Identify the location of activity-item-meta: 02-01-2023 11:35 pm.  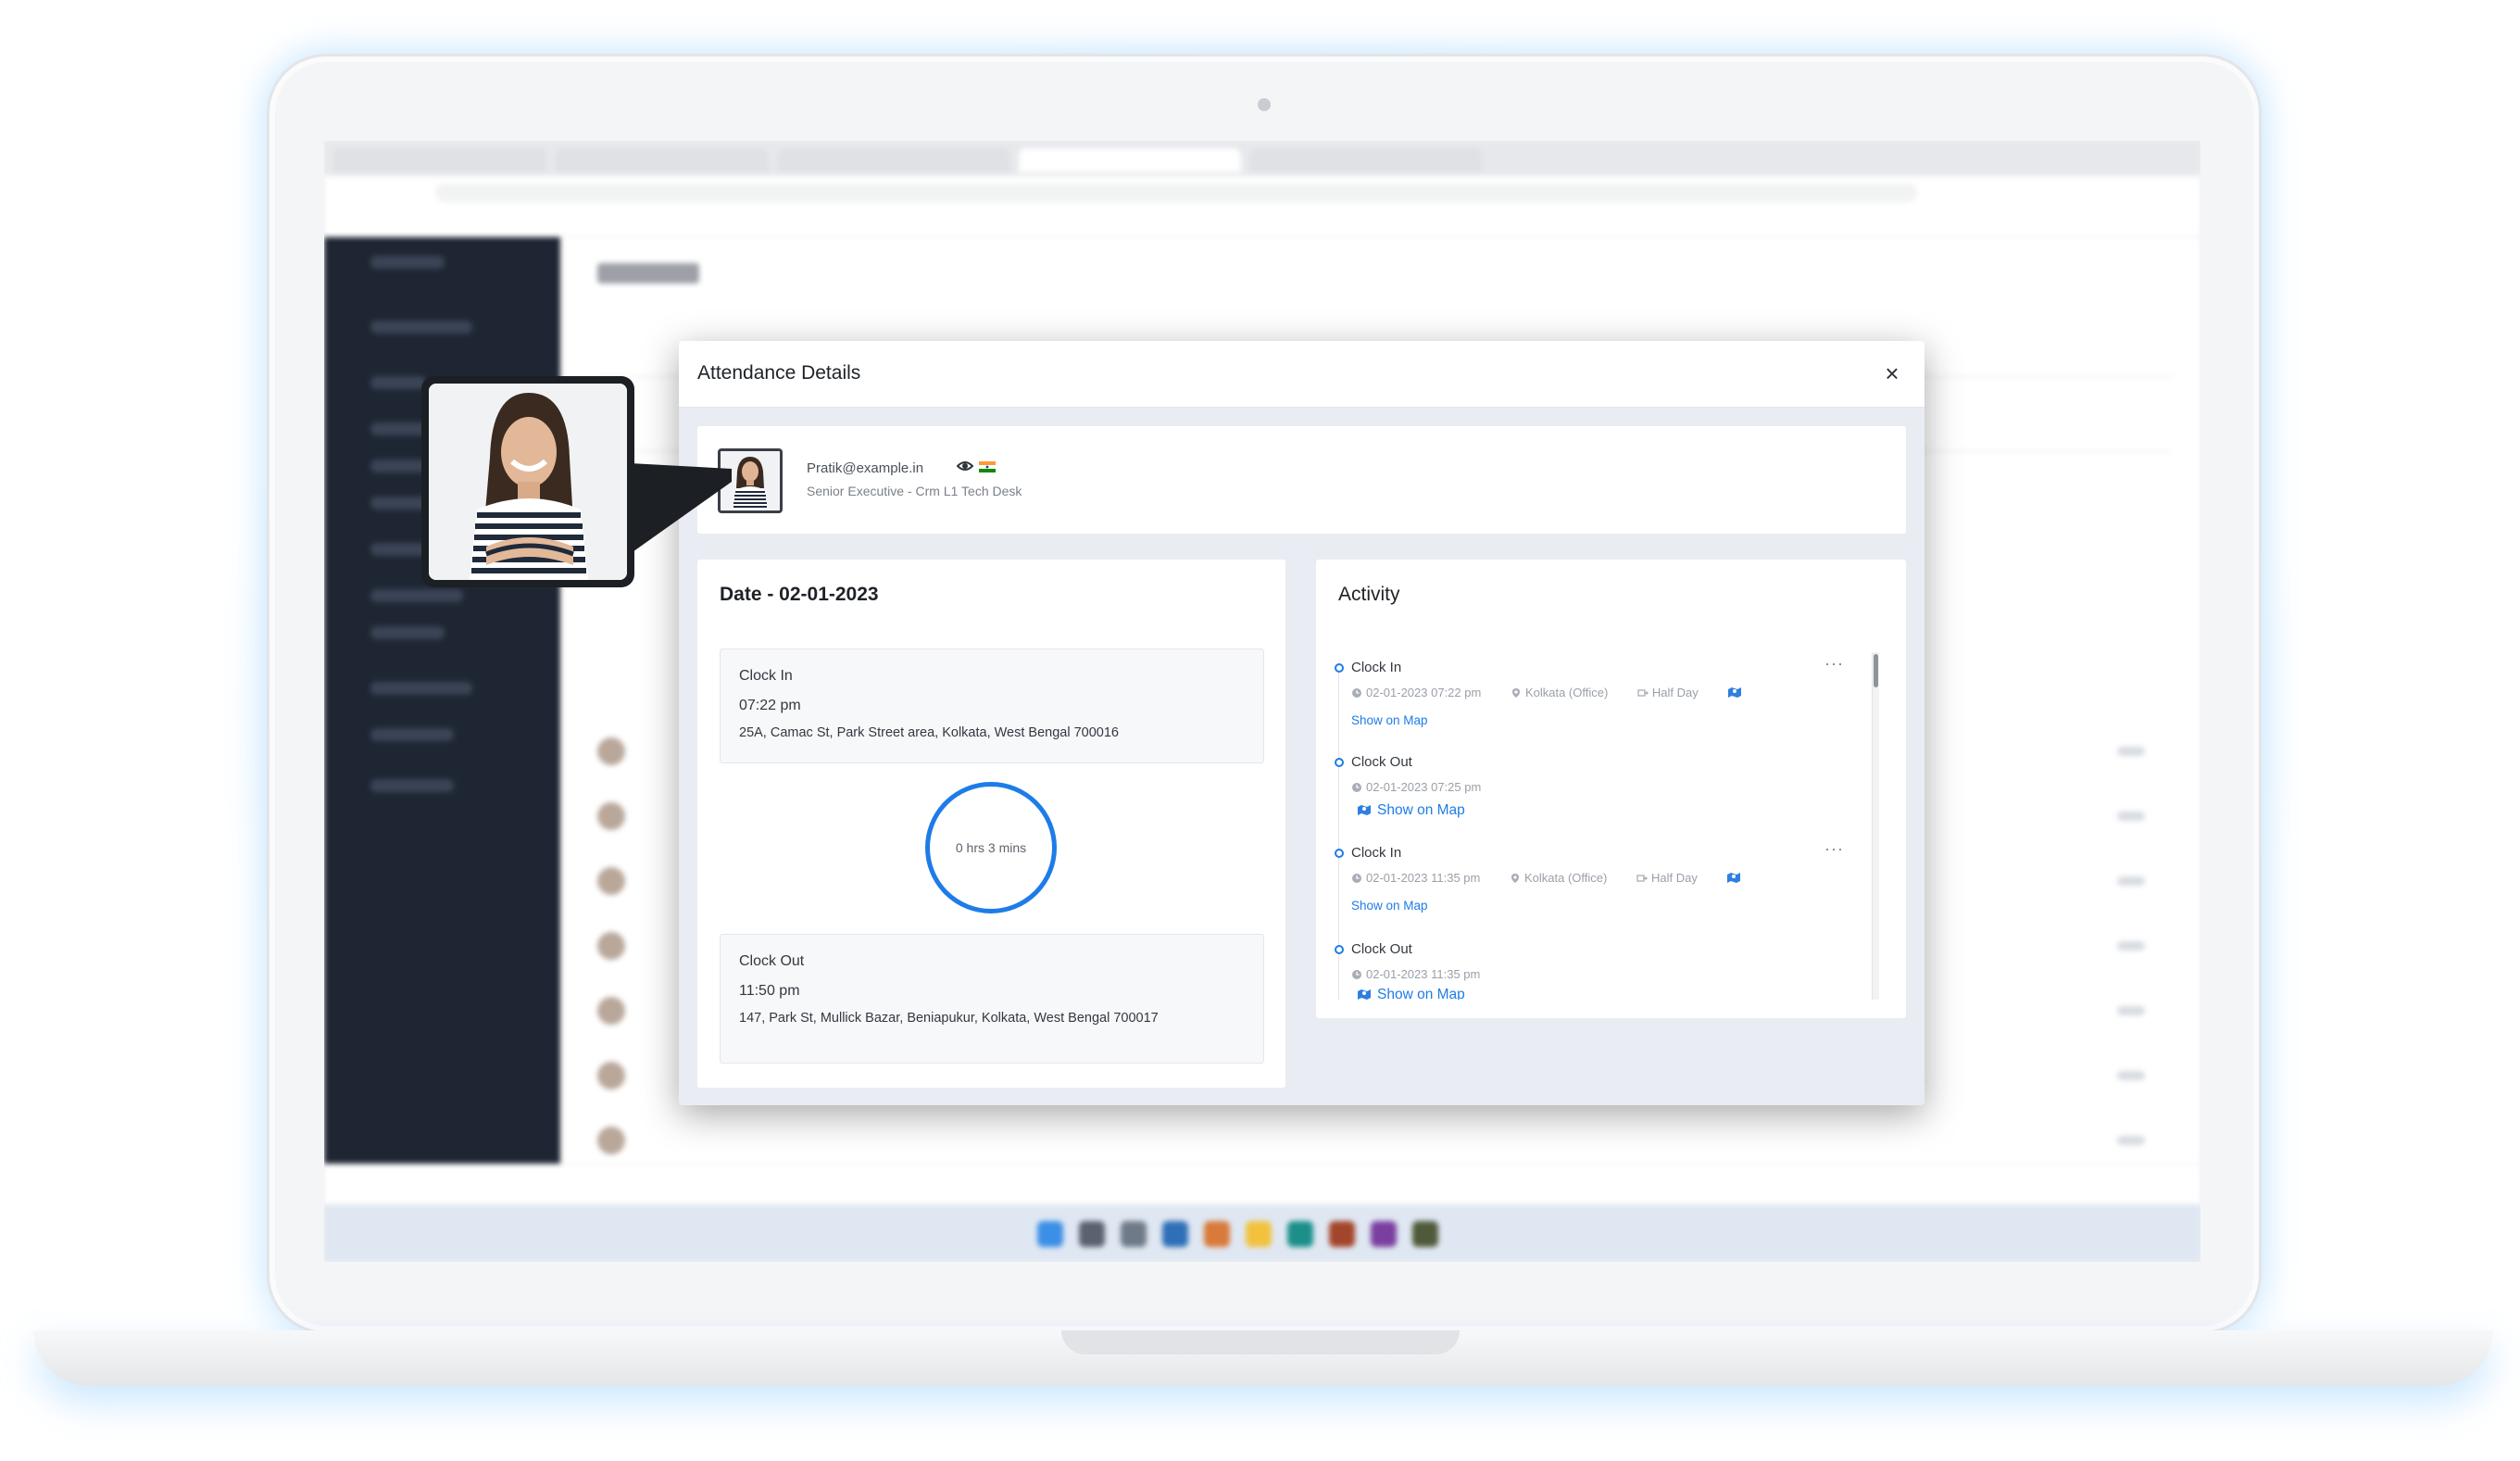
(1428, 974).